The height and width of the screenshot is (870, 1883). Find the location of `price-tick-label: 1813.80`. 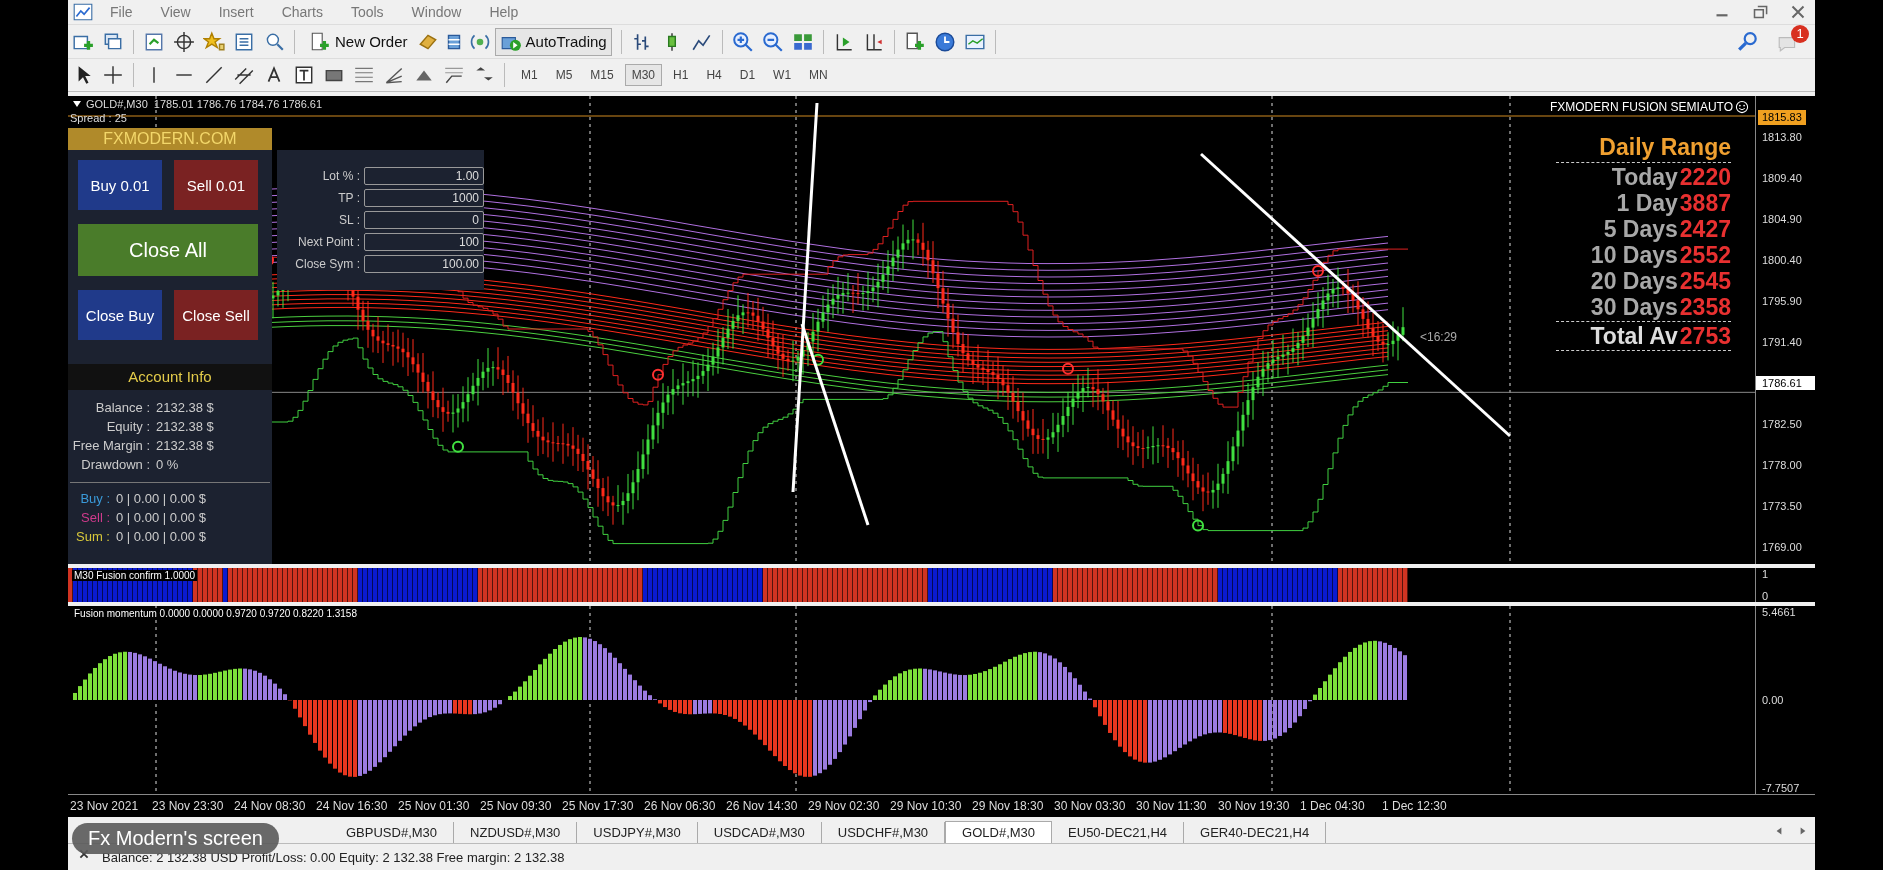

price-tick-label: 1813.80 is located at coordinates (1782, 137).